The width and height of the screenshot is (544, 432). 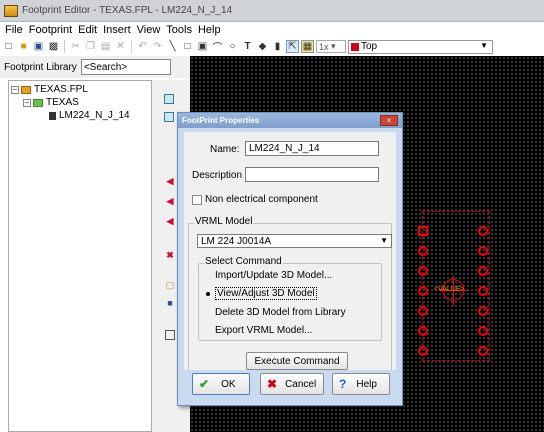 What do you see at coordinates (197, 200) in the screenshot?
I see `non-electrical-checkbox` at bounding box center [197, 200].